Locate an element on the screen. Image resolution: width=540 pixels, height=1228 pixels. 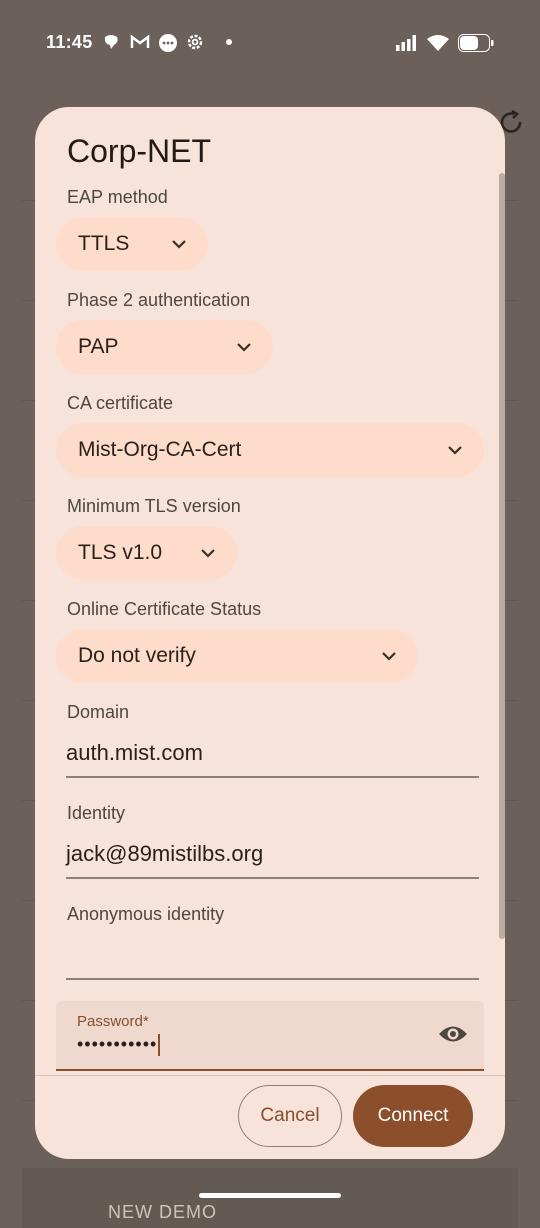
anon-identity-field is located at coordinates (272, 957).